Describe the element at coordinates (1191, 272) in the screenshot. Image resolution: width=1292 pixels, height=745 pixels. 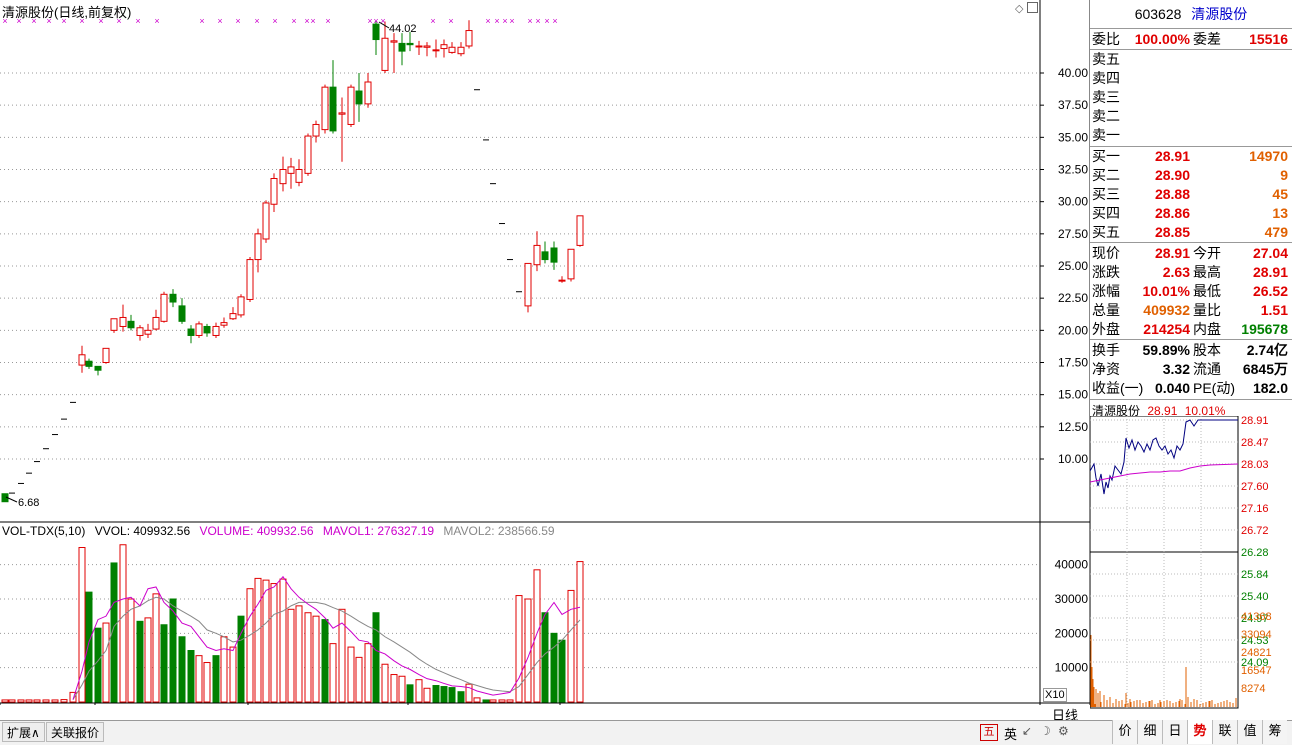
I see `stat-row-2: 涨跌 2.63 最高 28.91` at that location.